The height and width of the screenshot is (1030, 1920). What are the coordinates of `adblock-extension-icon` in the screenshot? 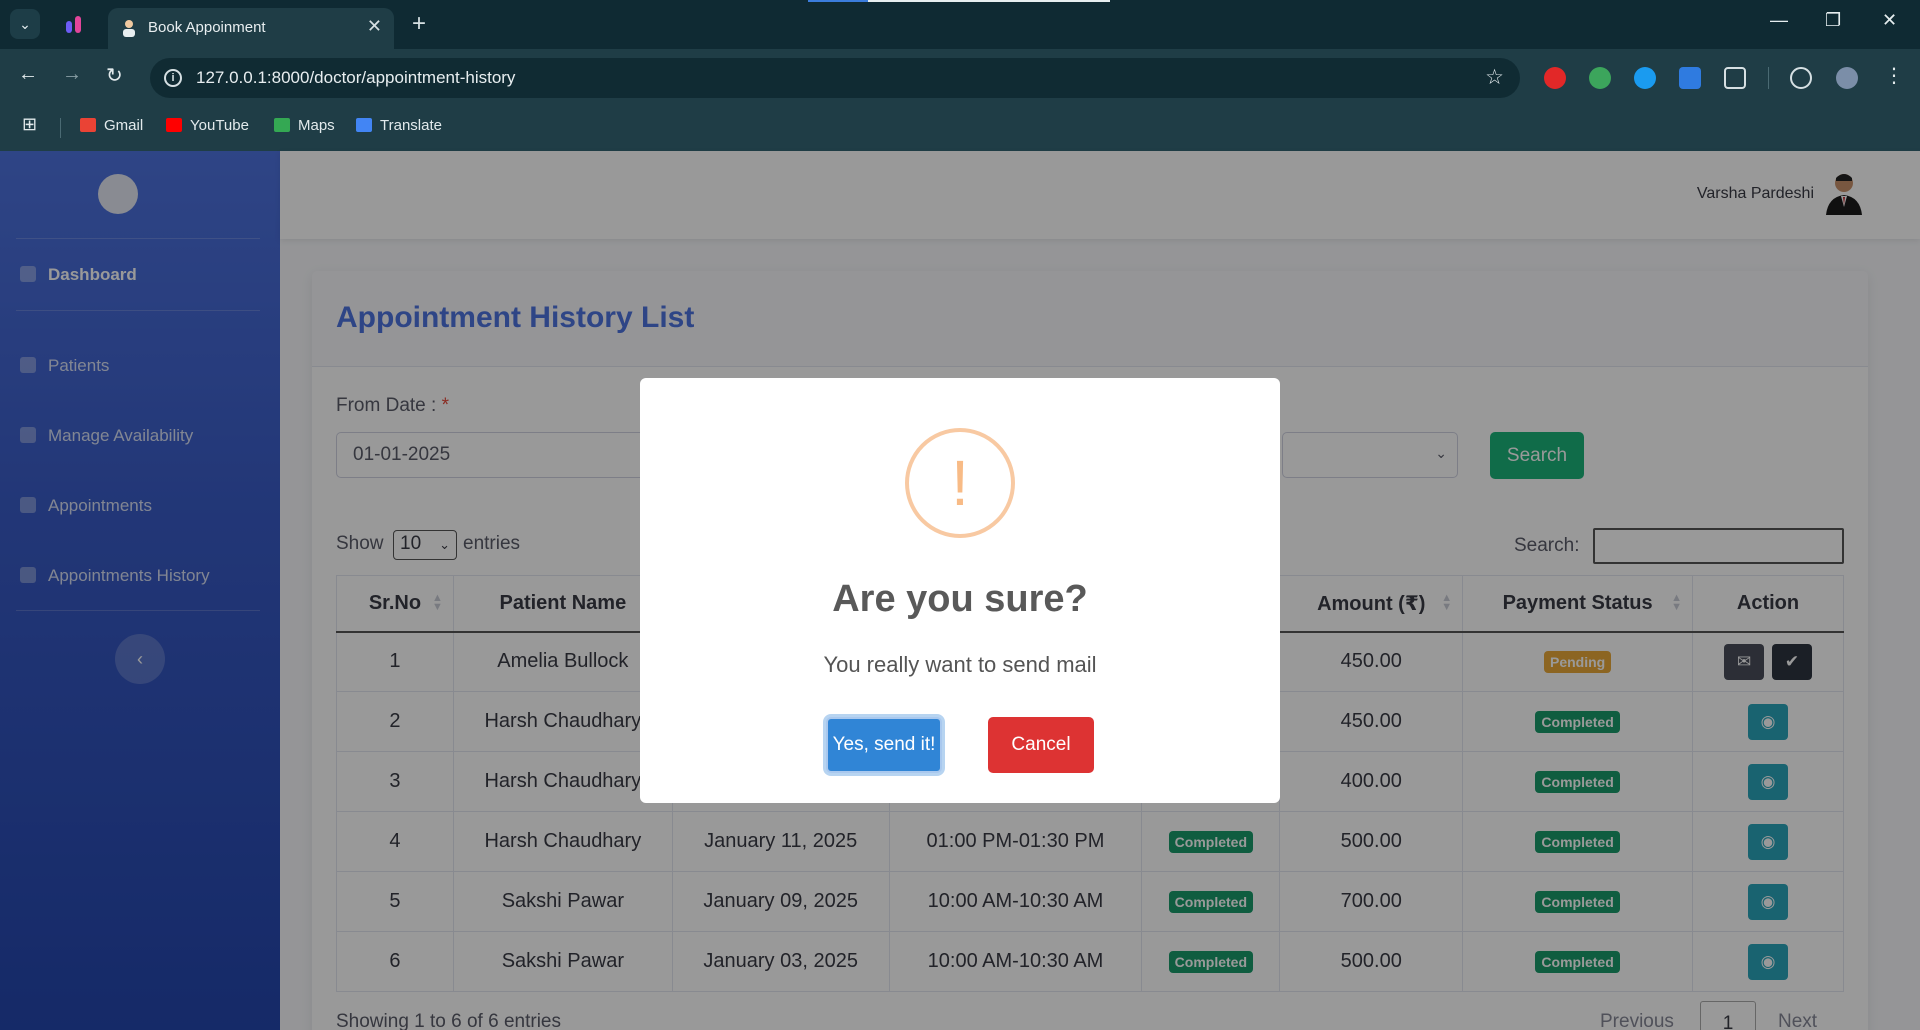 It's located at (1555, 78).